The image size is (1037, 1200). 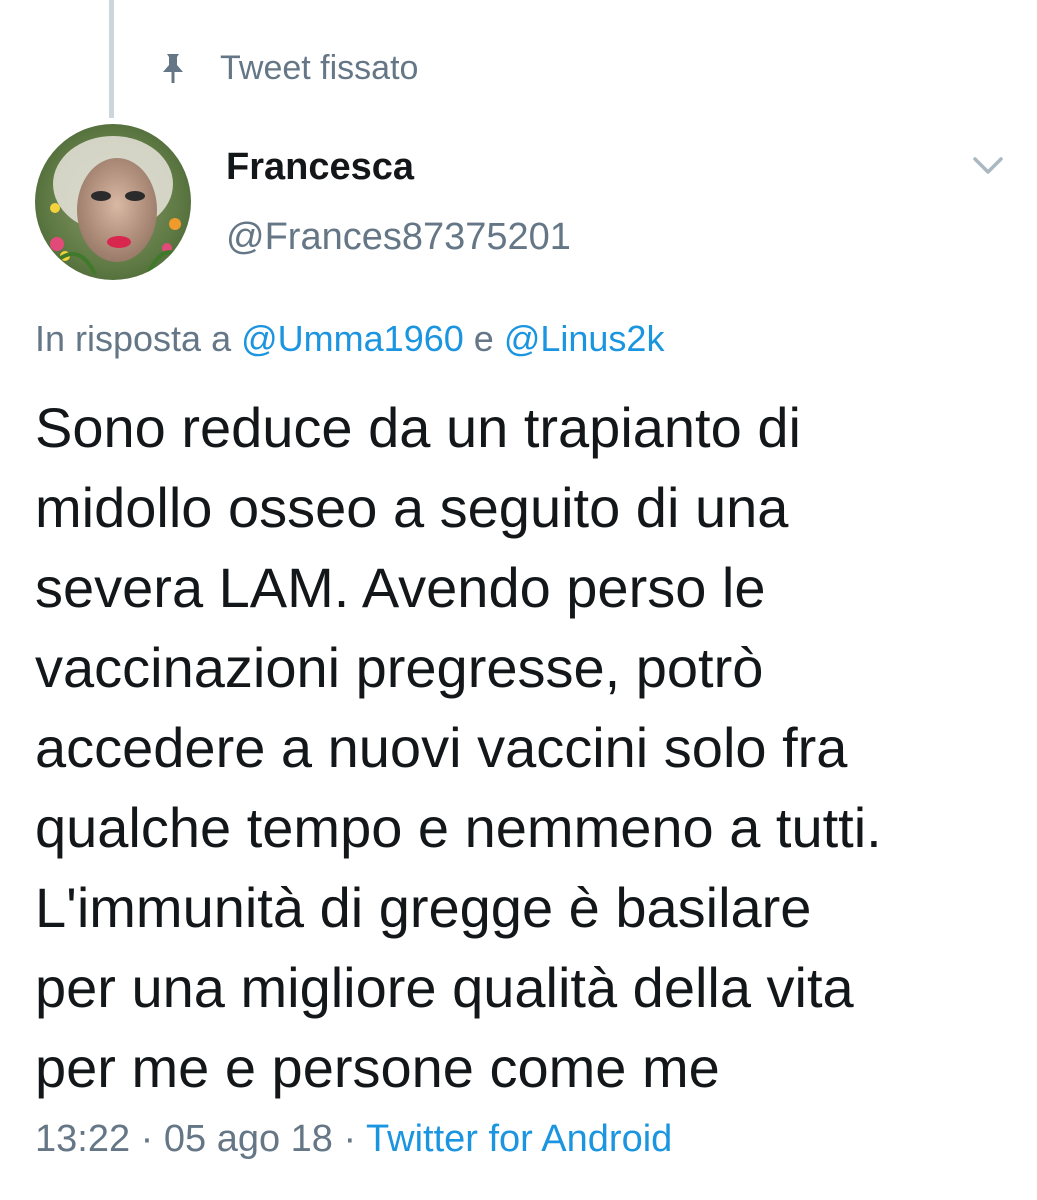 I want to click on tweet-text-line: per me e persone come me, so click(x=377, y=1067).